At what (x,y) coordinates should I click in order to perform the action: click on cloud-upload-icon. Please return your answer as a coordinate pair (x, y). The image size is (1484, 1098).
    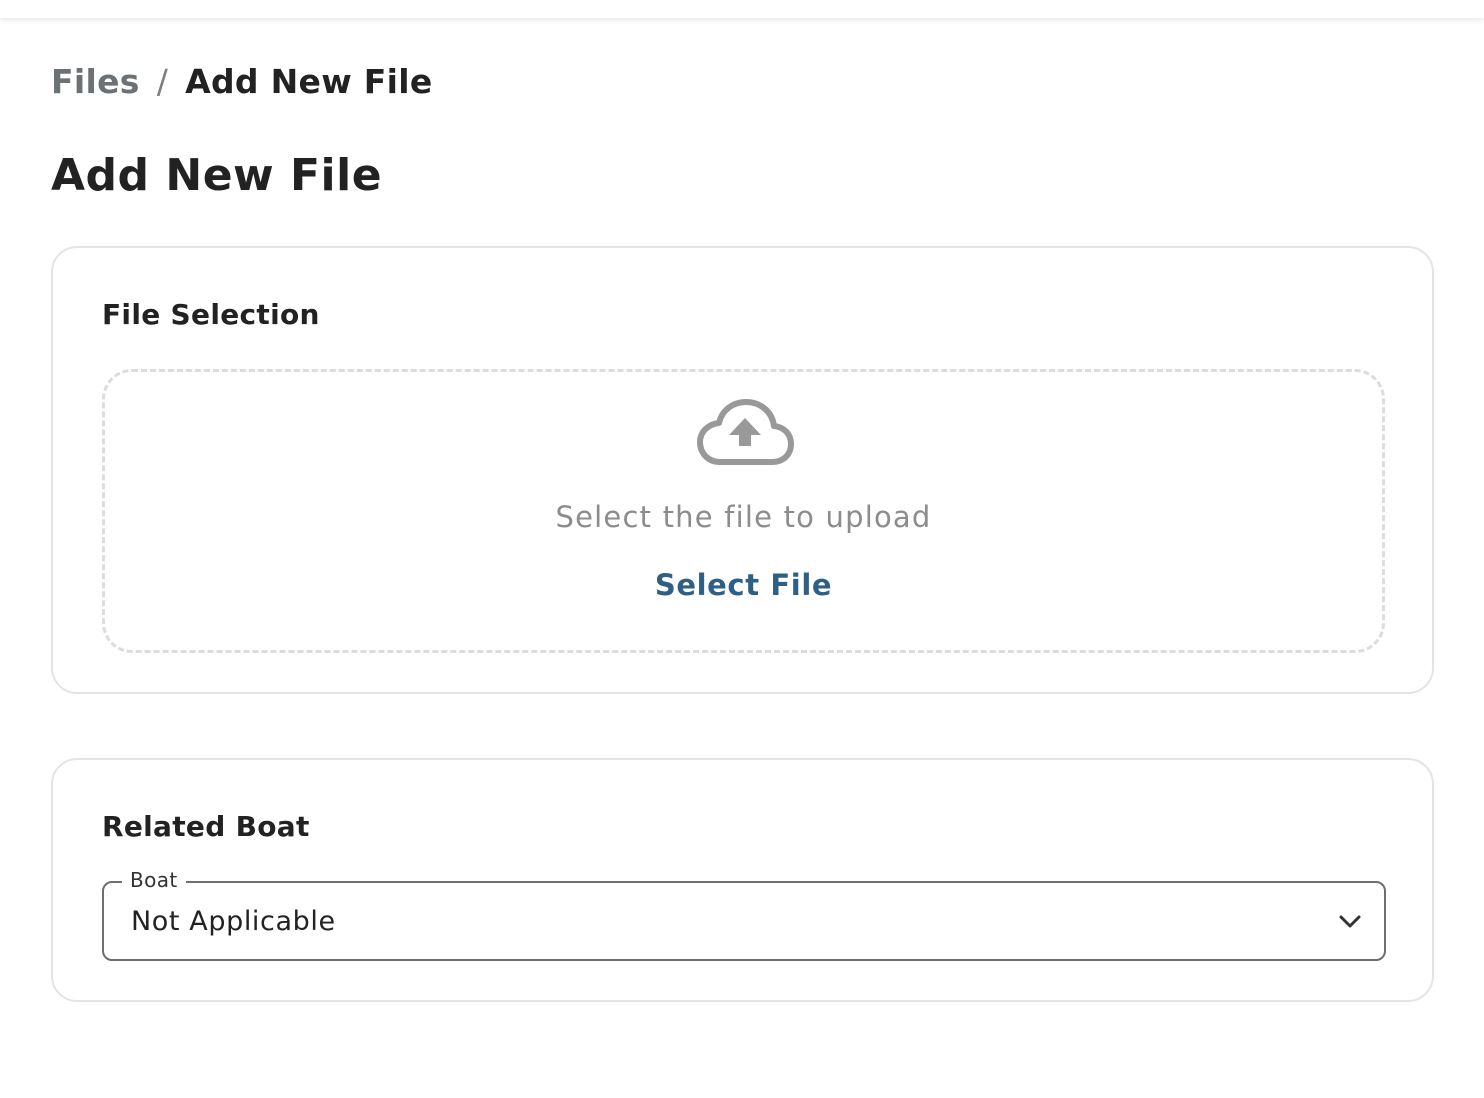
    Looking at the image, I should click on (745, 432).